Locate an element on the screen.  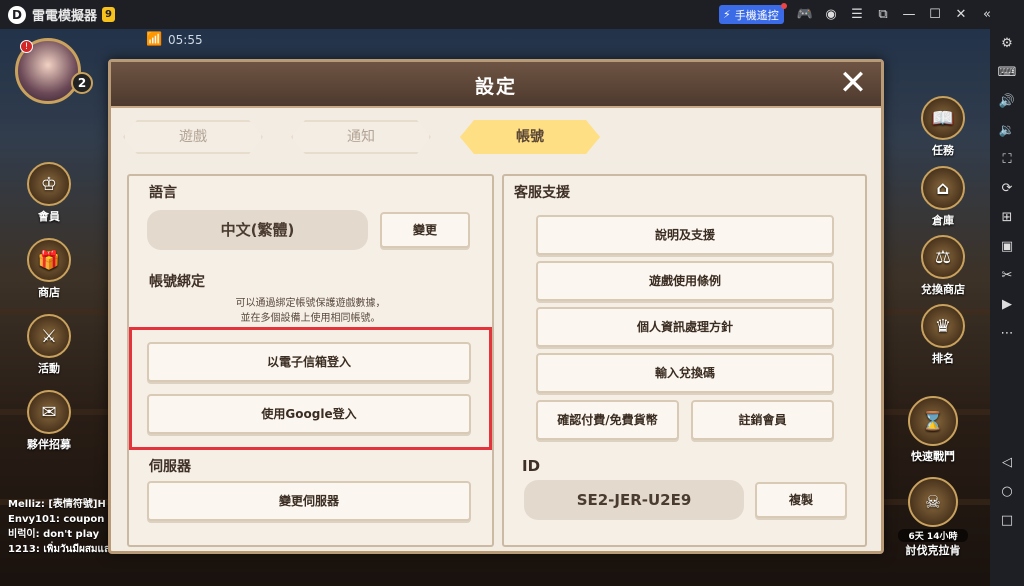
hourglass-icon: ⌛ is located at coordinates (933, 421).